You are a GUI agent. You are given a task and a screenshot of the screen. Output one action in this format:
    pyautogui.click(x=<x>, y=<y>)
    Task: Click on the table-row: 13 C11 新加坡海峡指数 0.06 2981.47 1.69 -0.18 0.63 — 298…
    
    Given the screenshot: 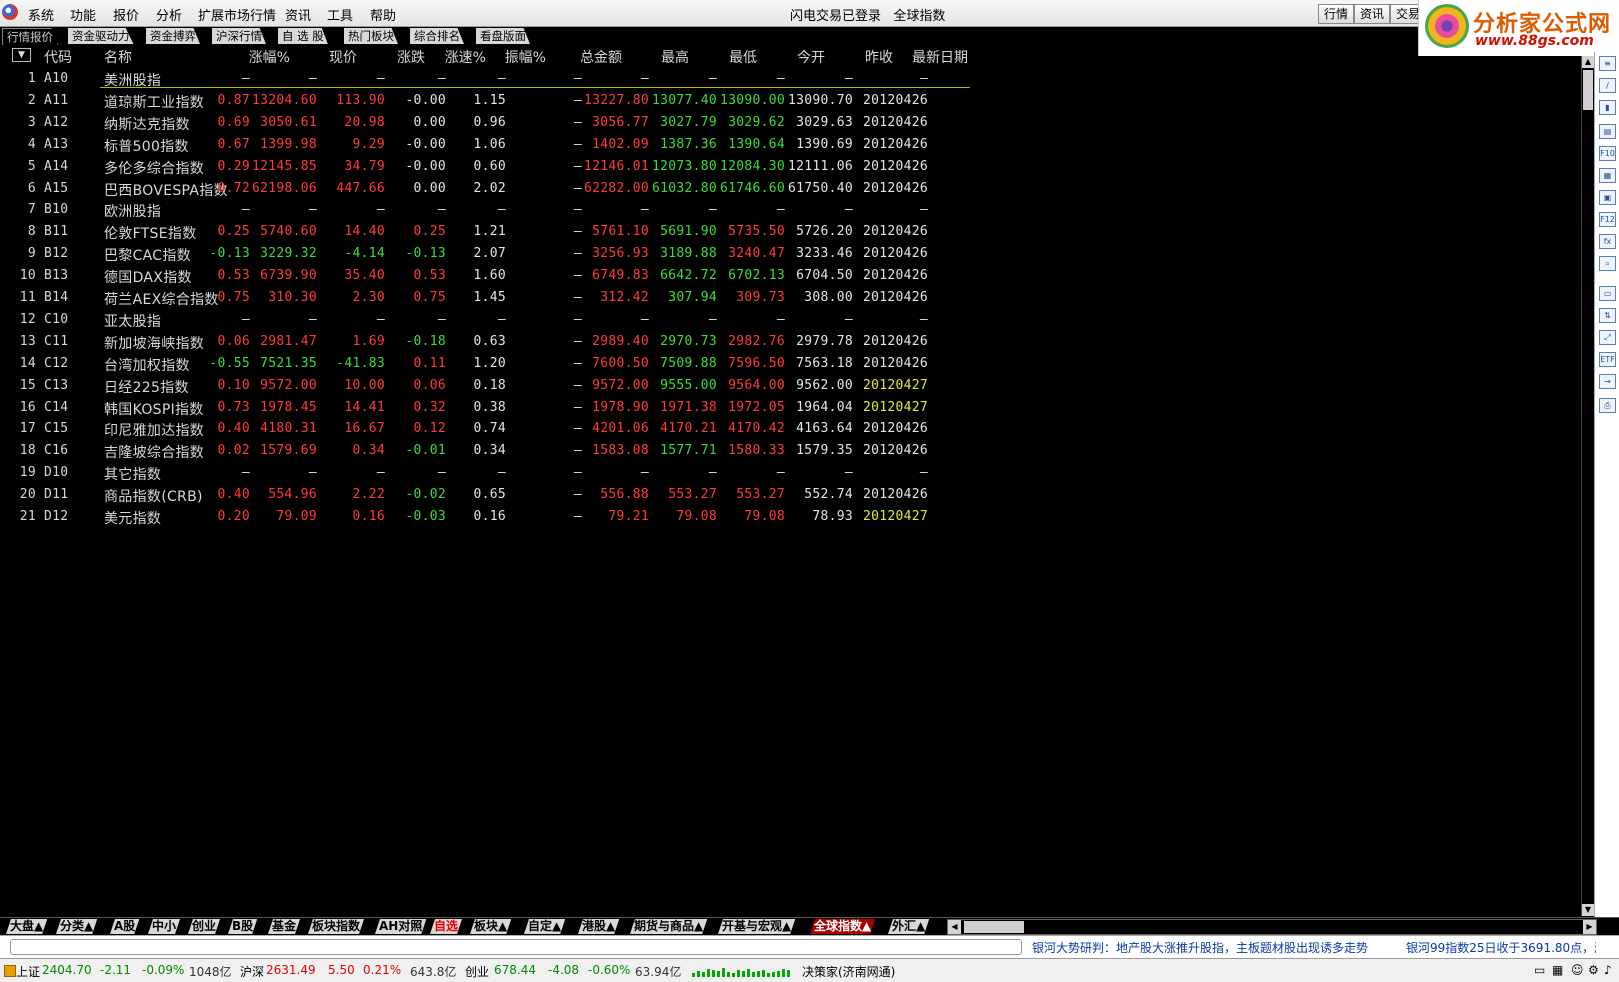 What is the action you would take?
    pyautogui.click(x=490, y=342)
    